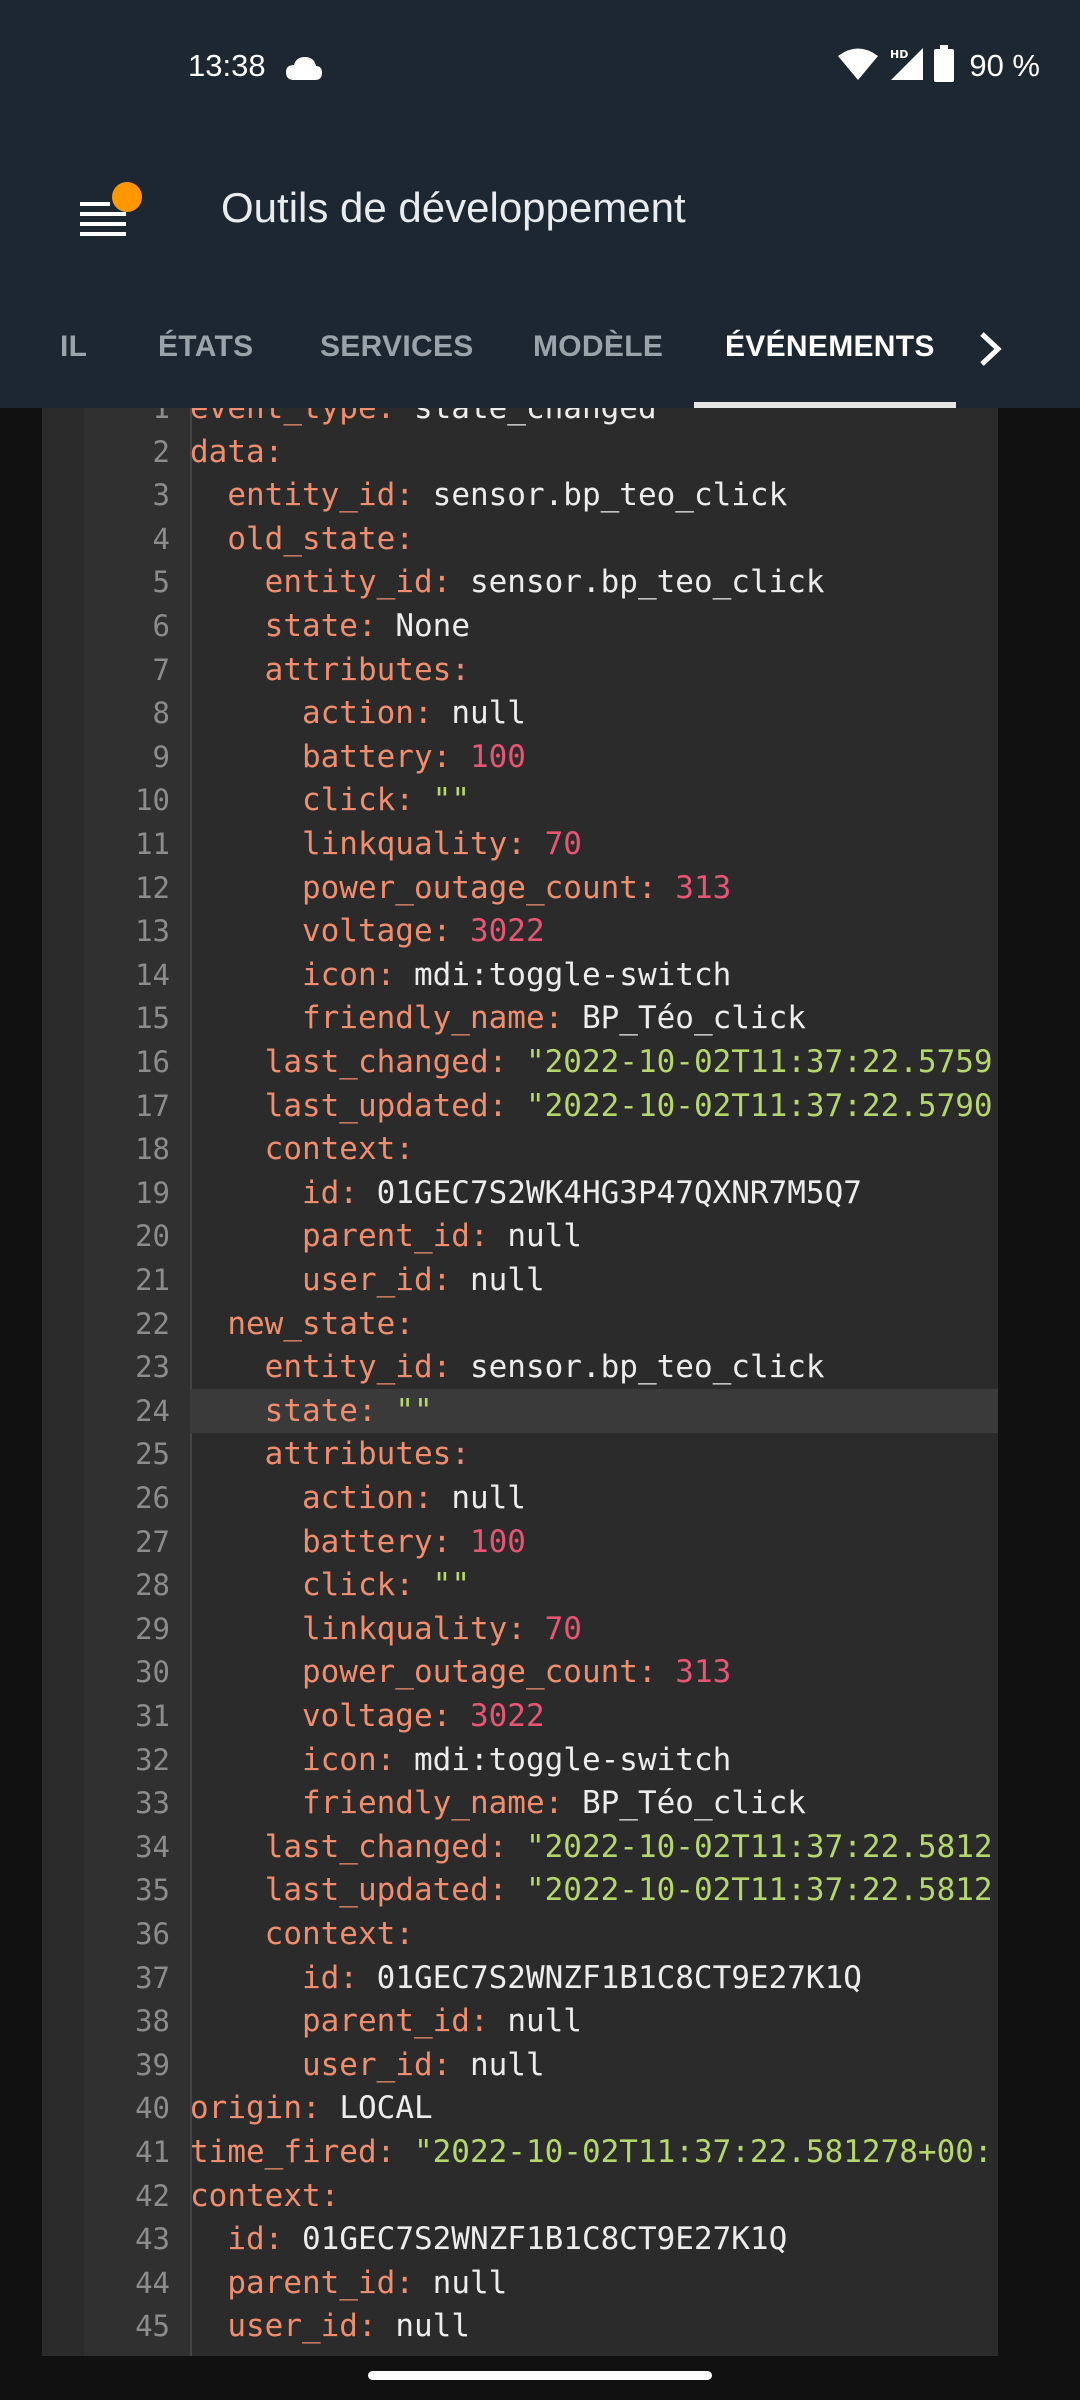  Describe the element at coordinates (759, 1890) in the screenshot. I see `yaml-value: "2022-10-02T11:37:22.5812` at that location.